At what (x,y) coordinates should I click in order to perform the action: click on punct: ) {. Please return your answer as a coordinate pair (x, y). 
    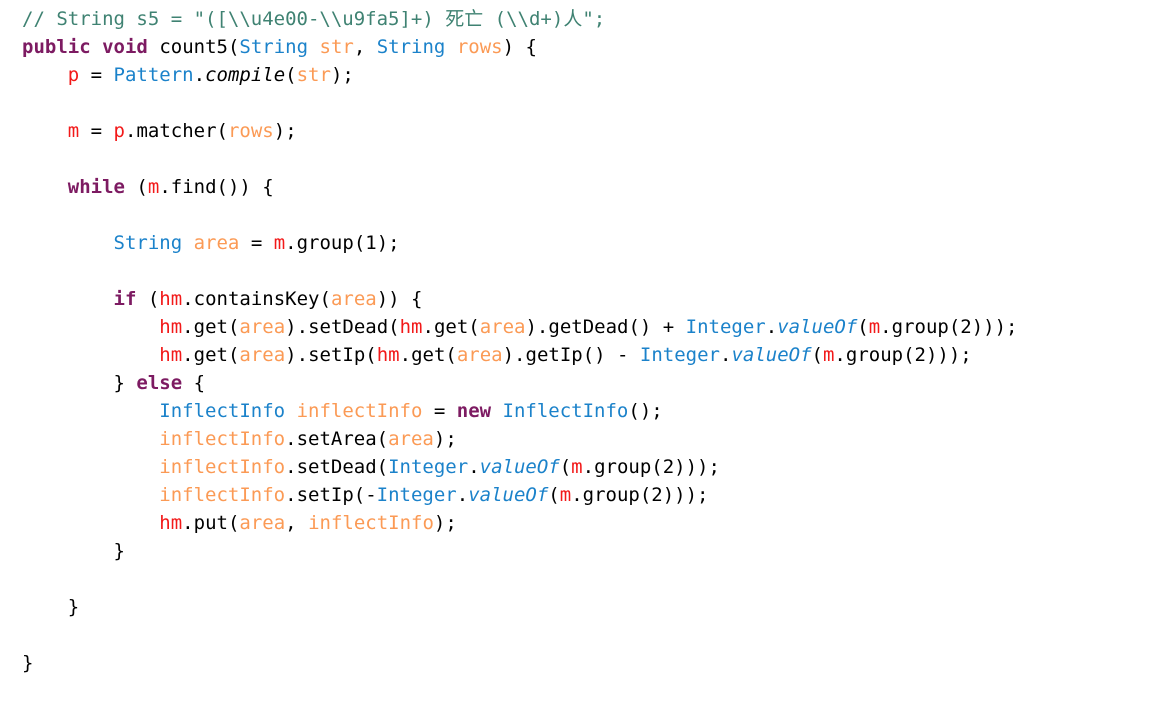
    Looking at the image, I should click on (519, 47).